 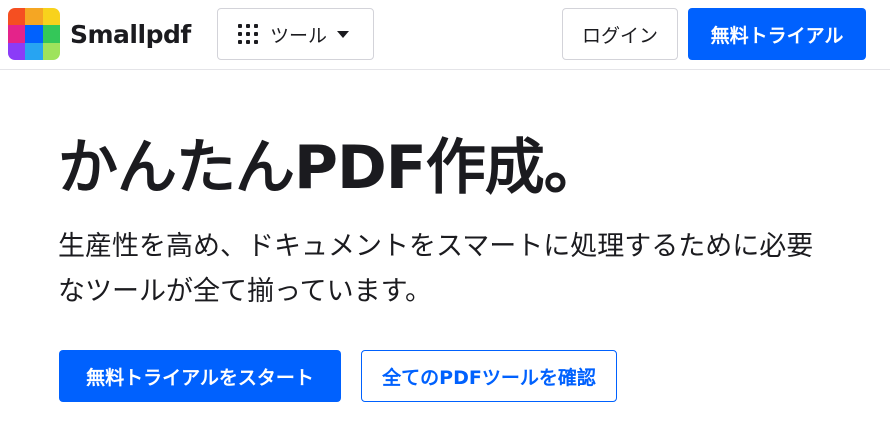 I want to click on brand-name: Smallpdf, so click(x=130, y=34).